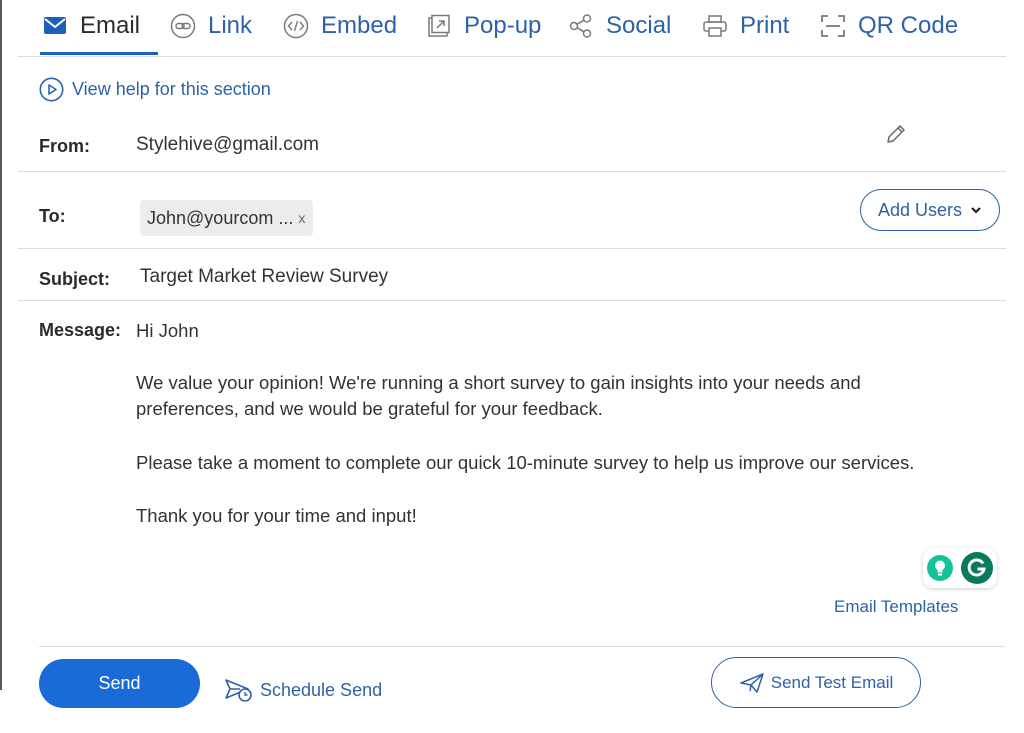 The height and width of the screenshot is (733, 1024). Describe the element at coordinates (977, 568) in the screenshot. I see `grammarly-icon` at that location.